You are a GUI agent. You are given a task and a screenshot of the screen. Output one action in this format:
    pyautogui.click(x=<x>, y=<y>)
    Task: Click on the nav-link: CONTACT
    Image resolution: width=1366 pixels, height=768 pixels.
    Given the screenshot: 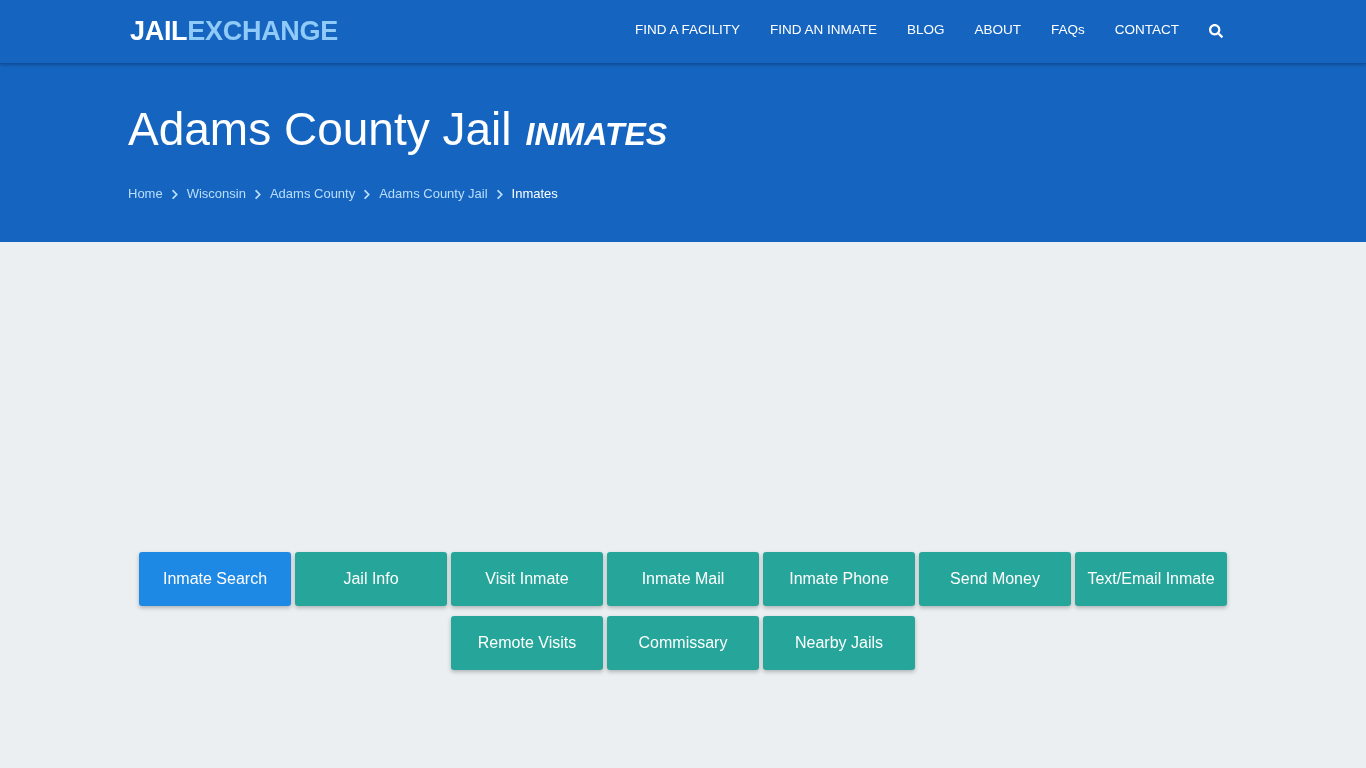 What is the action you would take?
    pyautogui.click(x=1146, y=31)
    